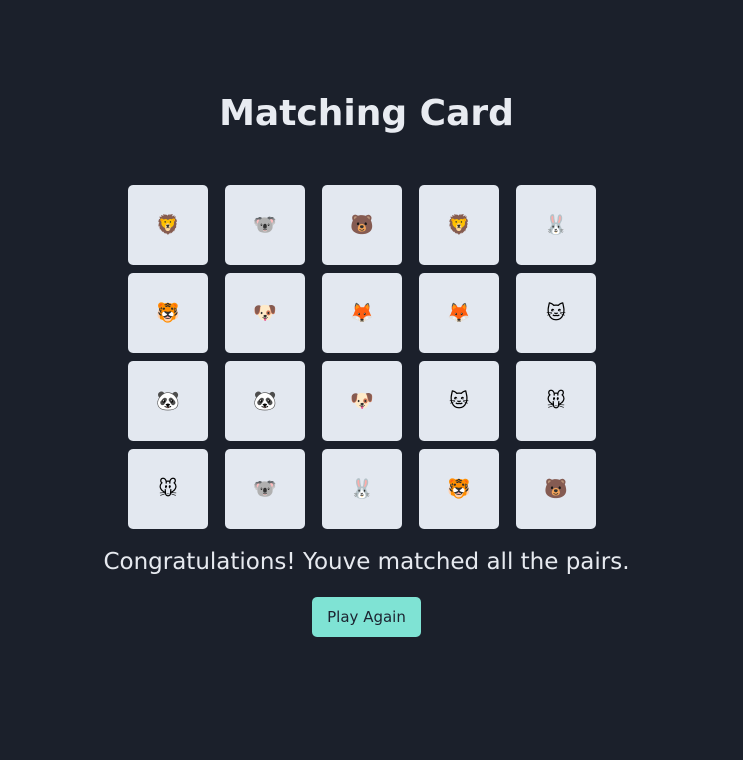 This screenshot has width=743, height=760. I want to click on page-title: Matching Card, so click(366, 113).